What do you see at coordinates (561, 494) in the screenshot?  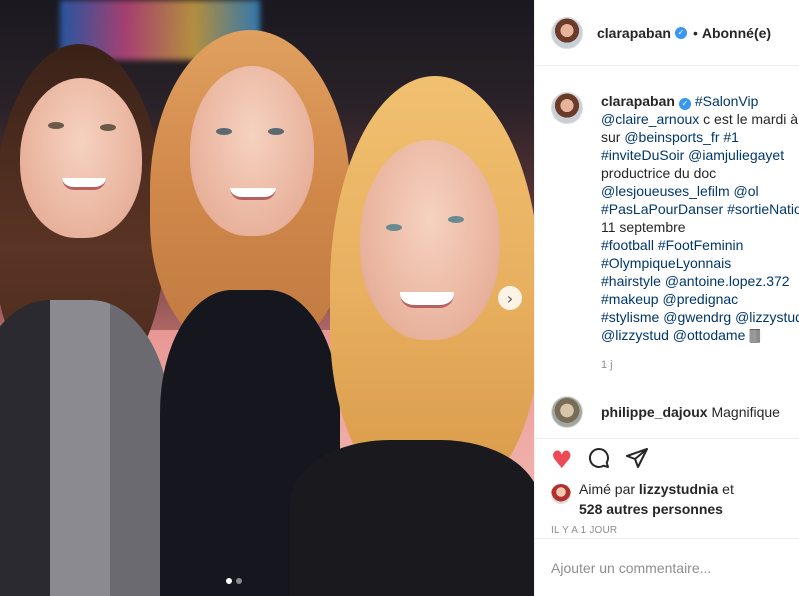 I see `liker-avatar` at bounding box center [561, 494].